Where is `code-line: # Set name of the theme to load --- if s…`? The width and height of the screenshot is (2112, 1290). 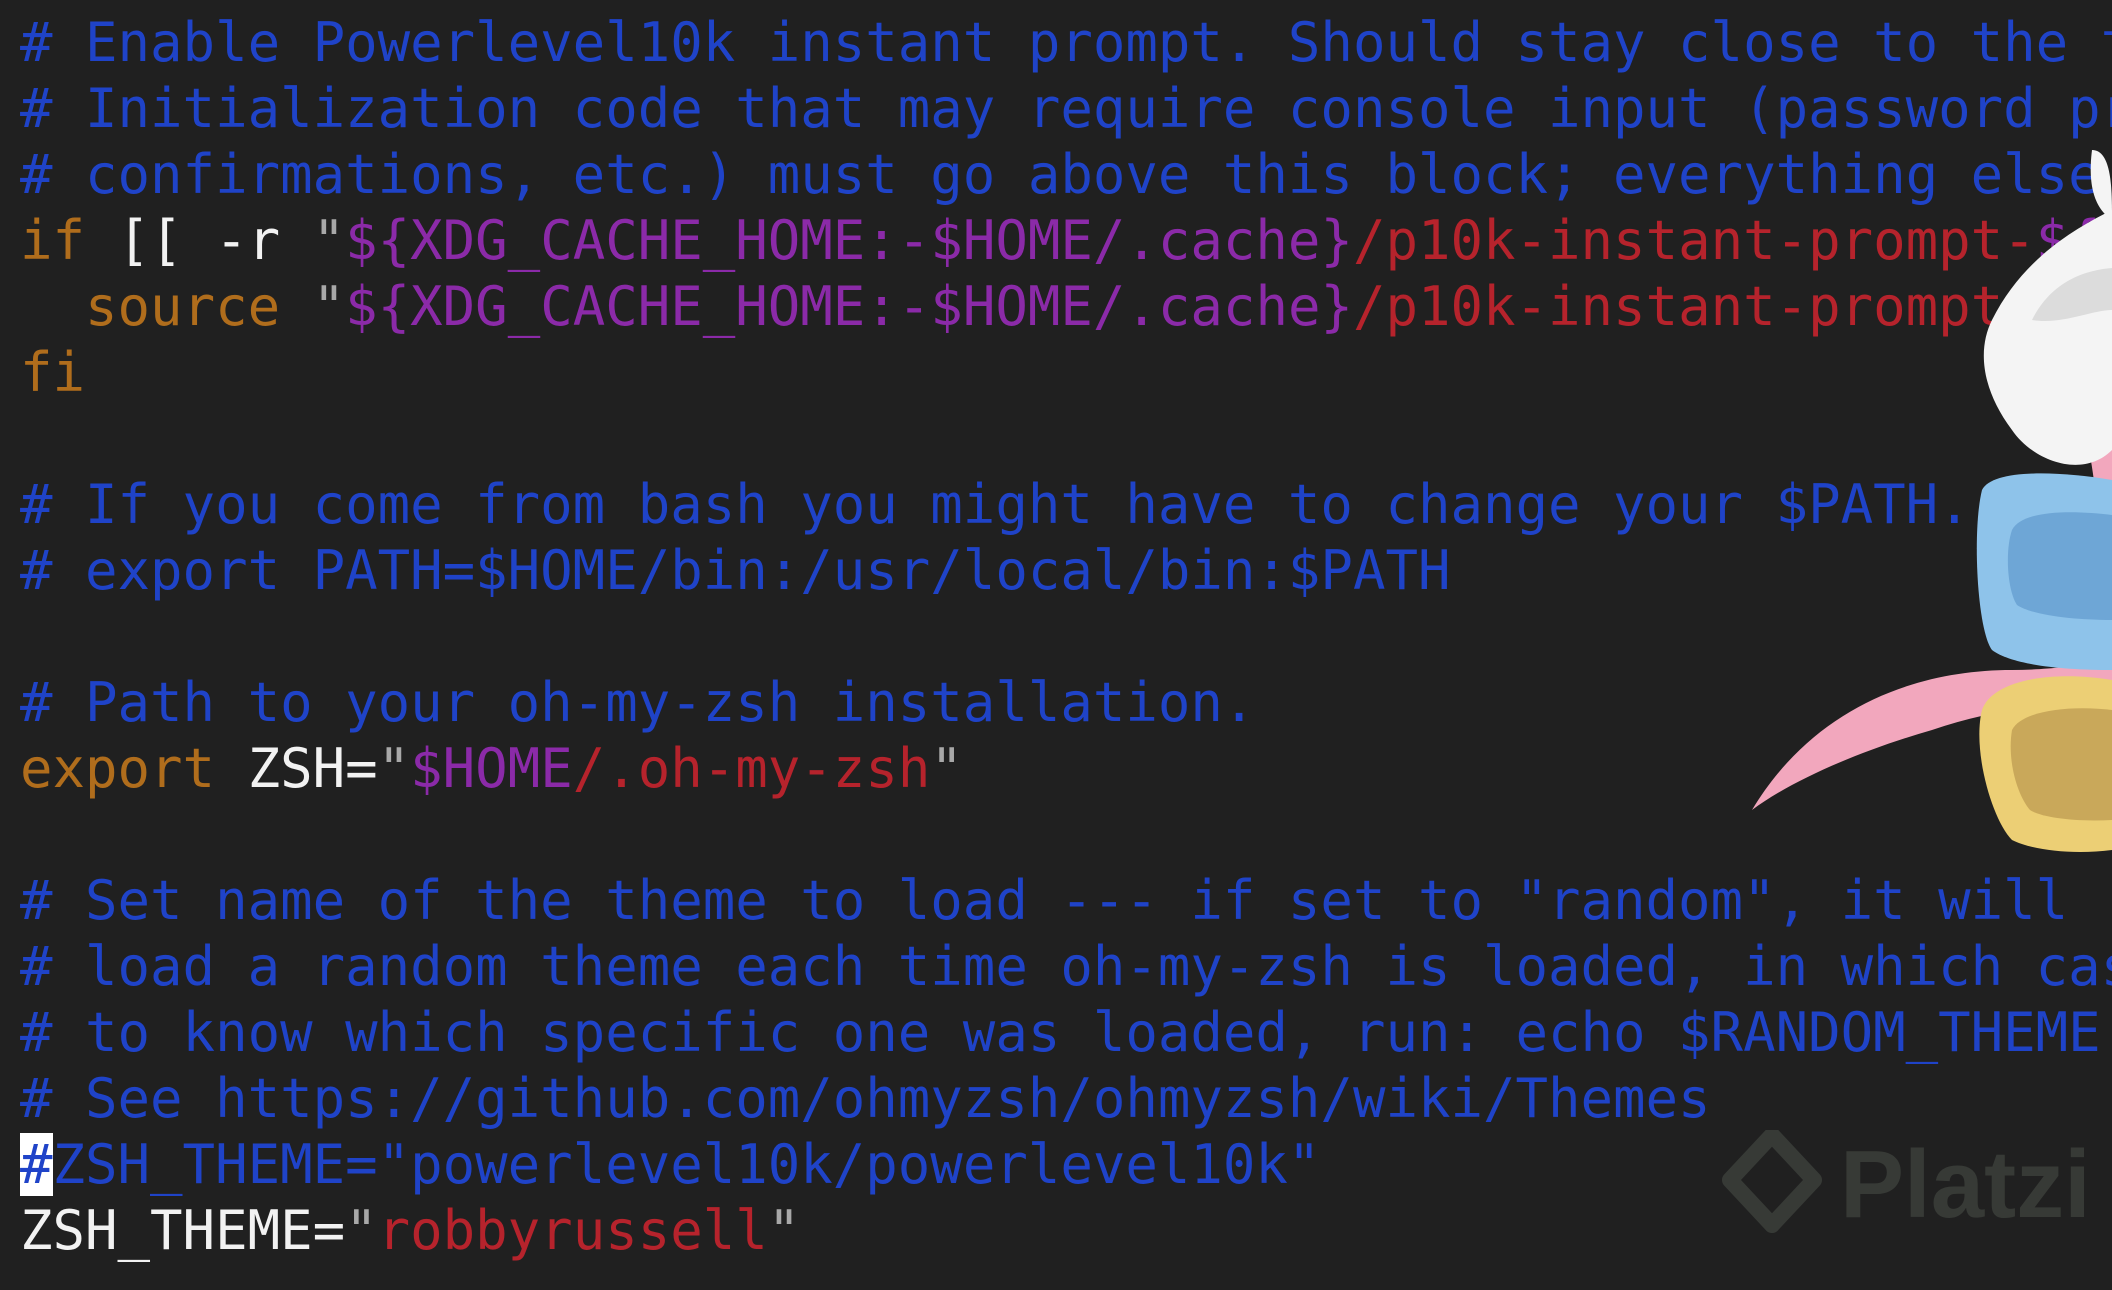 code-line: # Set name of the theme to load --- if s… is located at coordinates (1066, 901).